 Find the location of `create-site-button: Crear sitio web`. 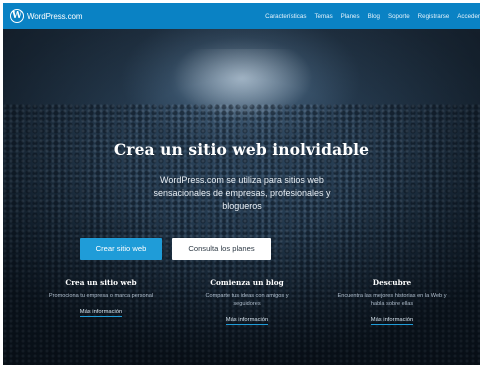

create-site-button: Crear sitio web is located at coordinates (121, 249).